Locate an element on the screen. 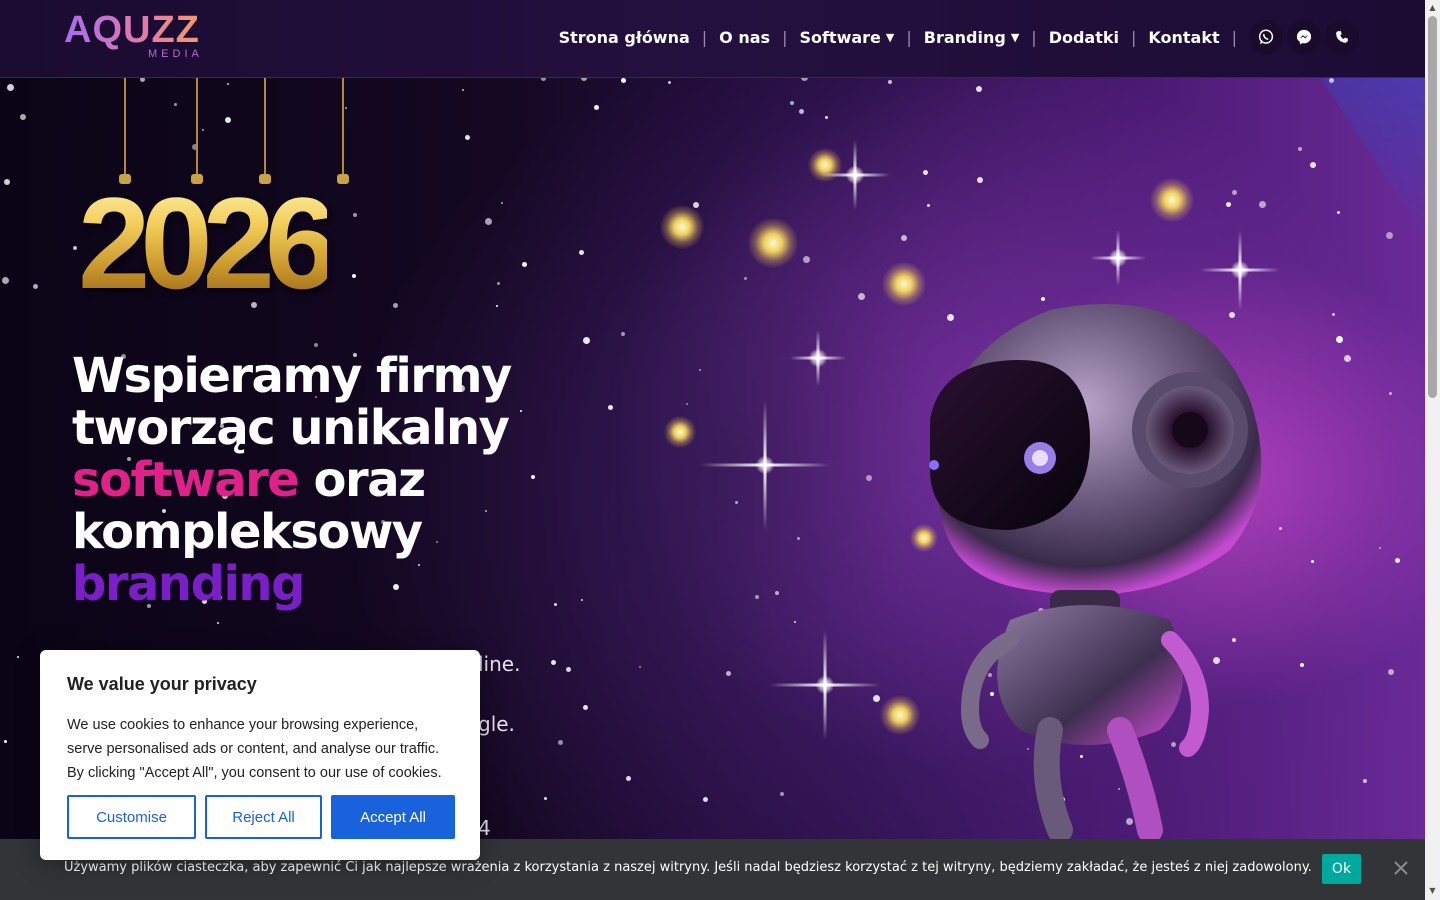  phone-button is located at coordinates (1342, 37).